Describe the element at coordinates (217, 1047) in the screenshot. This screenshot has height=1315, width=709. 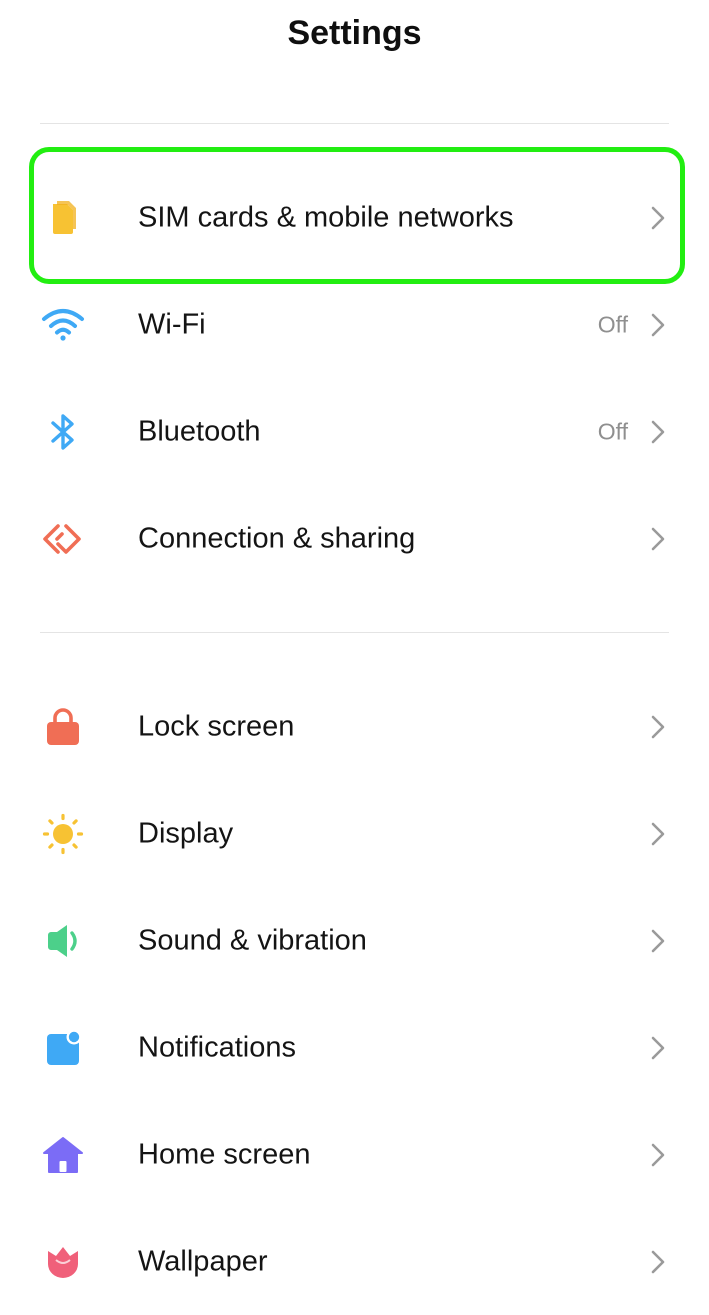
I see `settings-item-label: Notifications` at that location.